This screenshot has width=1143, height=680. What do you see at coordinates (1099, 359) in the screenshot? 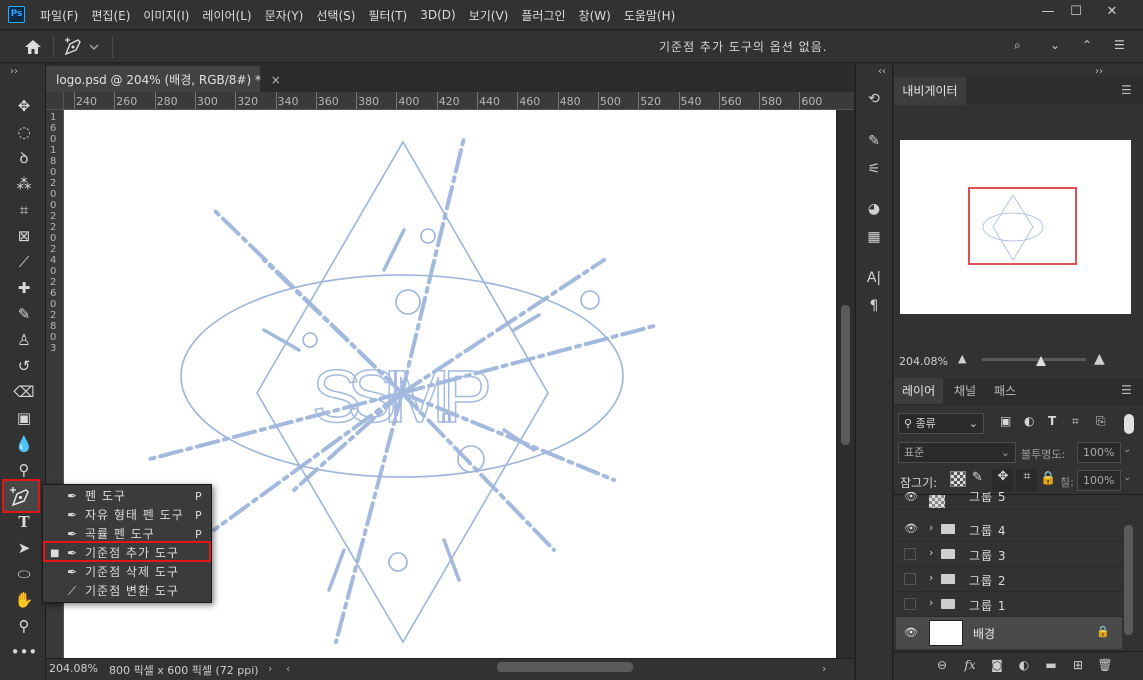
I see `zoom-in-icon: ▲` at bounding box center [1099, 359].